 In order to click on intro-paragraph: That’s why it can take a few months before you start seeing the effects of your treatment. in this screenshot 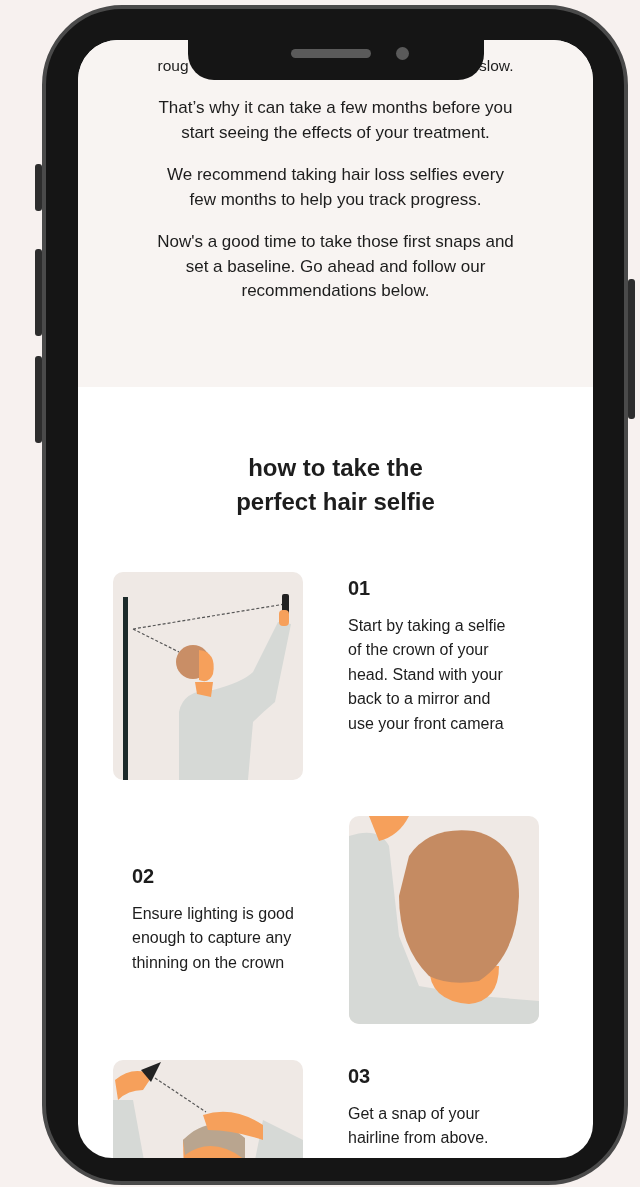, I will do `click(335, 120)`.